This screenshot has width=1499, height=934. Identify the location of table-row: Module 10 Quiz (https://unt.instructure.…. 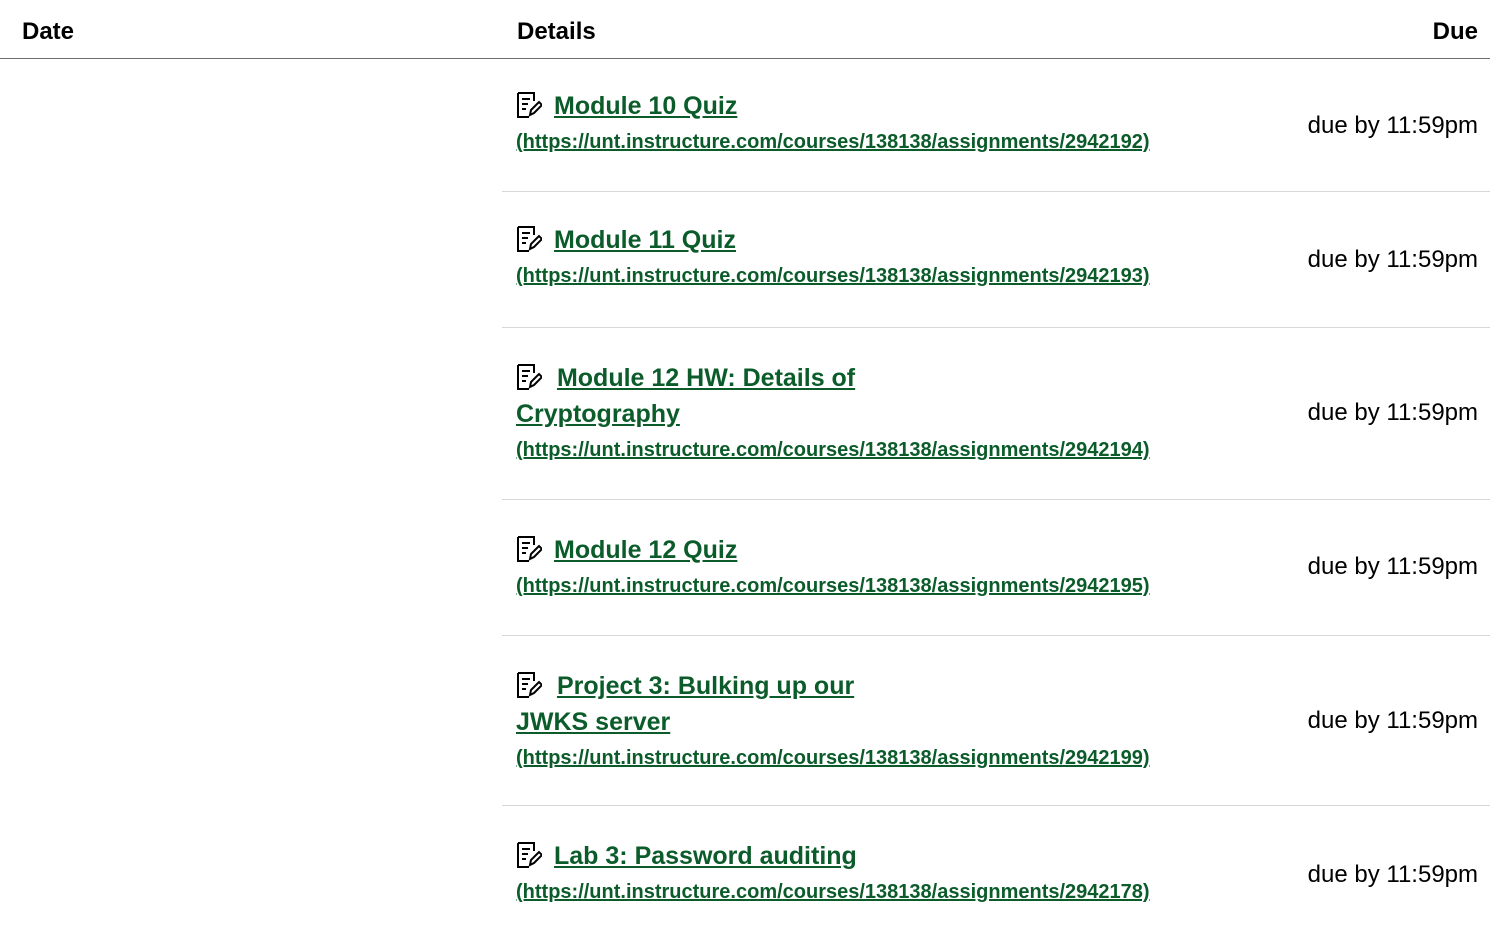
(996, 125).